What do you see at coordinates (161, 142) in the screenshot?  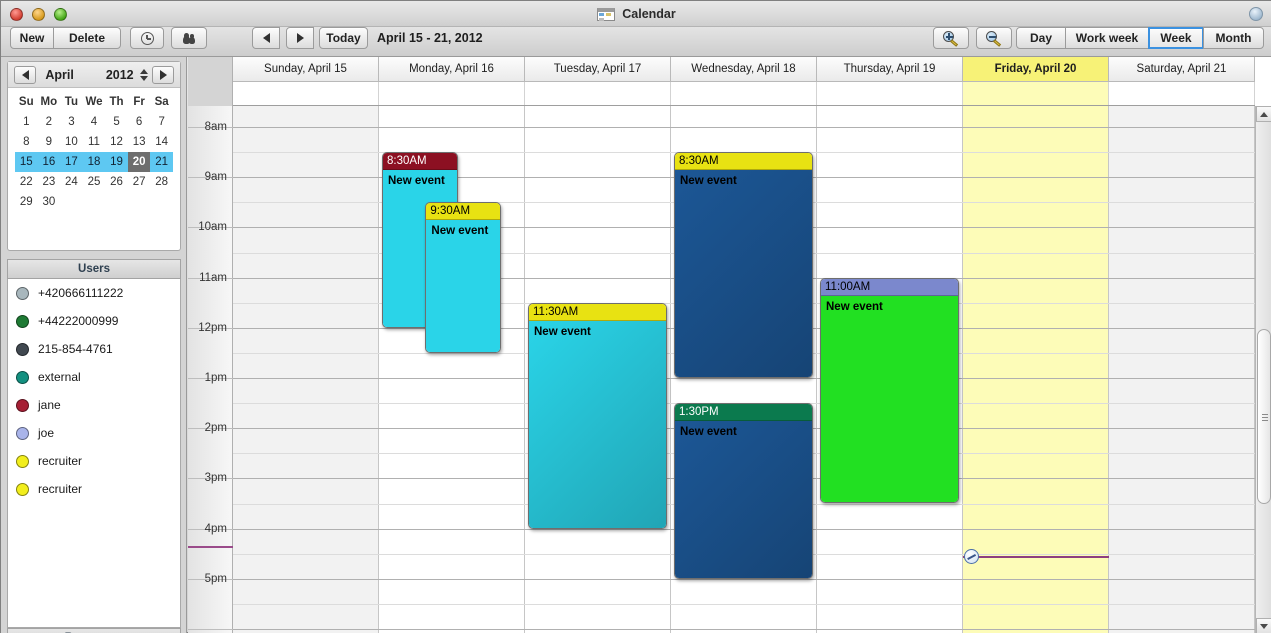 I see `mini-calendar-day-14: 14` at bounding box center [161, 142].